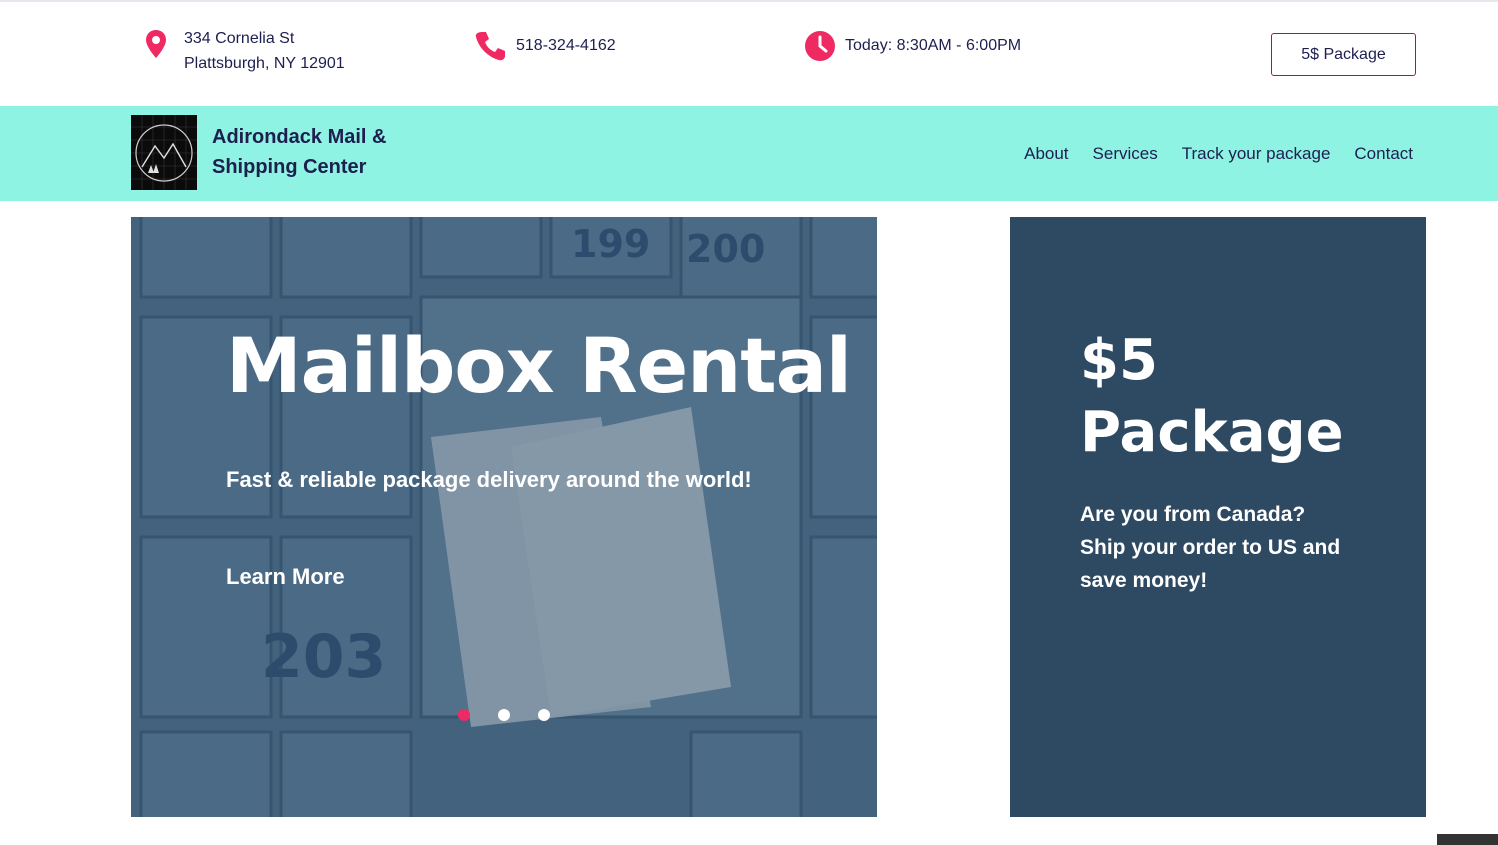  What do you see at coordinates (285, 577) in the screenshot?
I see `learn-more-link: Learn More` at bounding box center [285, 577].